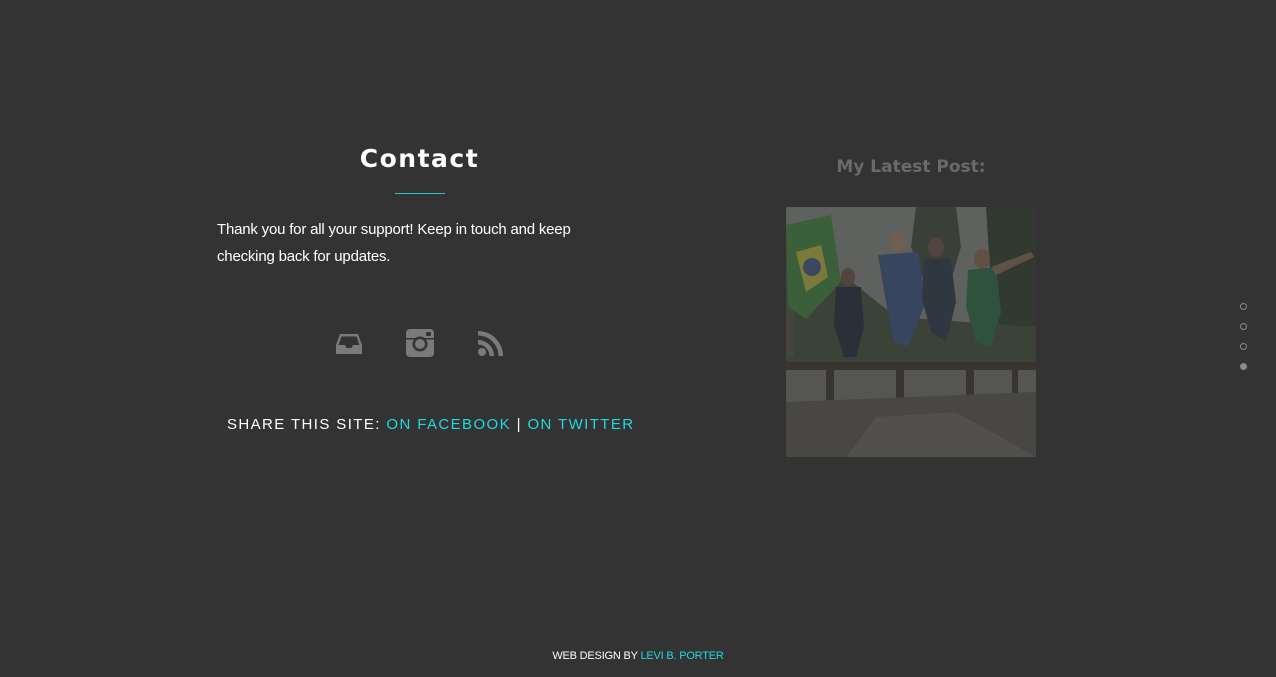  I want to click on footer-author-link: LEVI B. PORTER, so click(681, 656).